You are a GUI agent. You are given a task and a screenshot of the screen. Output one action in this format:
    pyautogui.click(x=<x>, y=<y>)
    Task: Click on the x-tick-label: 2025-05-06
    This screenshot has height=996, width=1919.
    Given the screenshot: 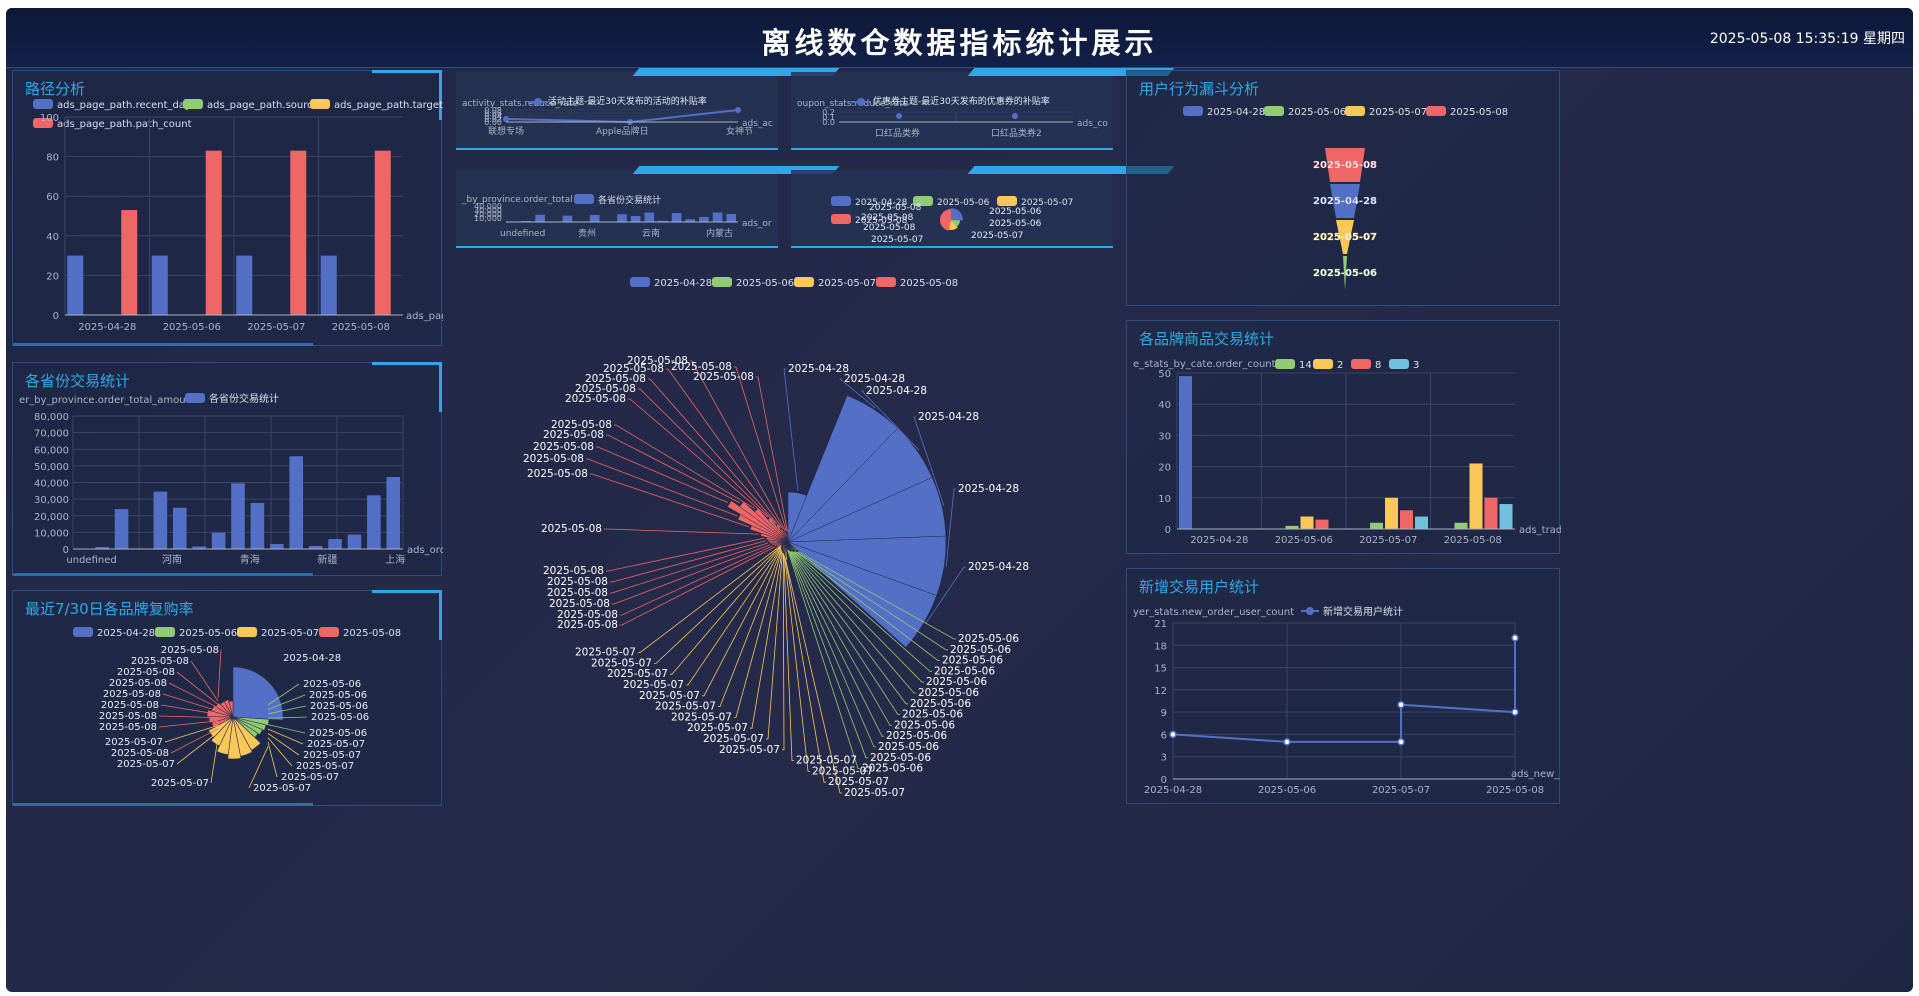 What is the action you would take?
    pyautogui.click(x=1287, y=790)
    